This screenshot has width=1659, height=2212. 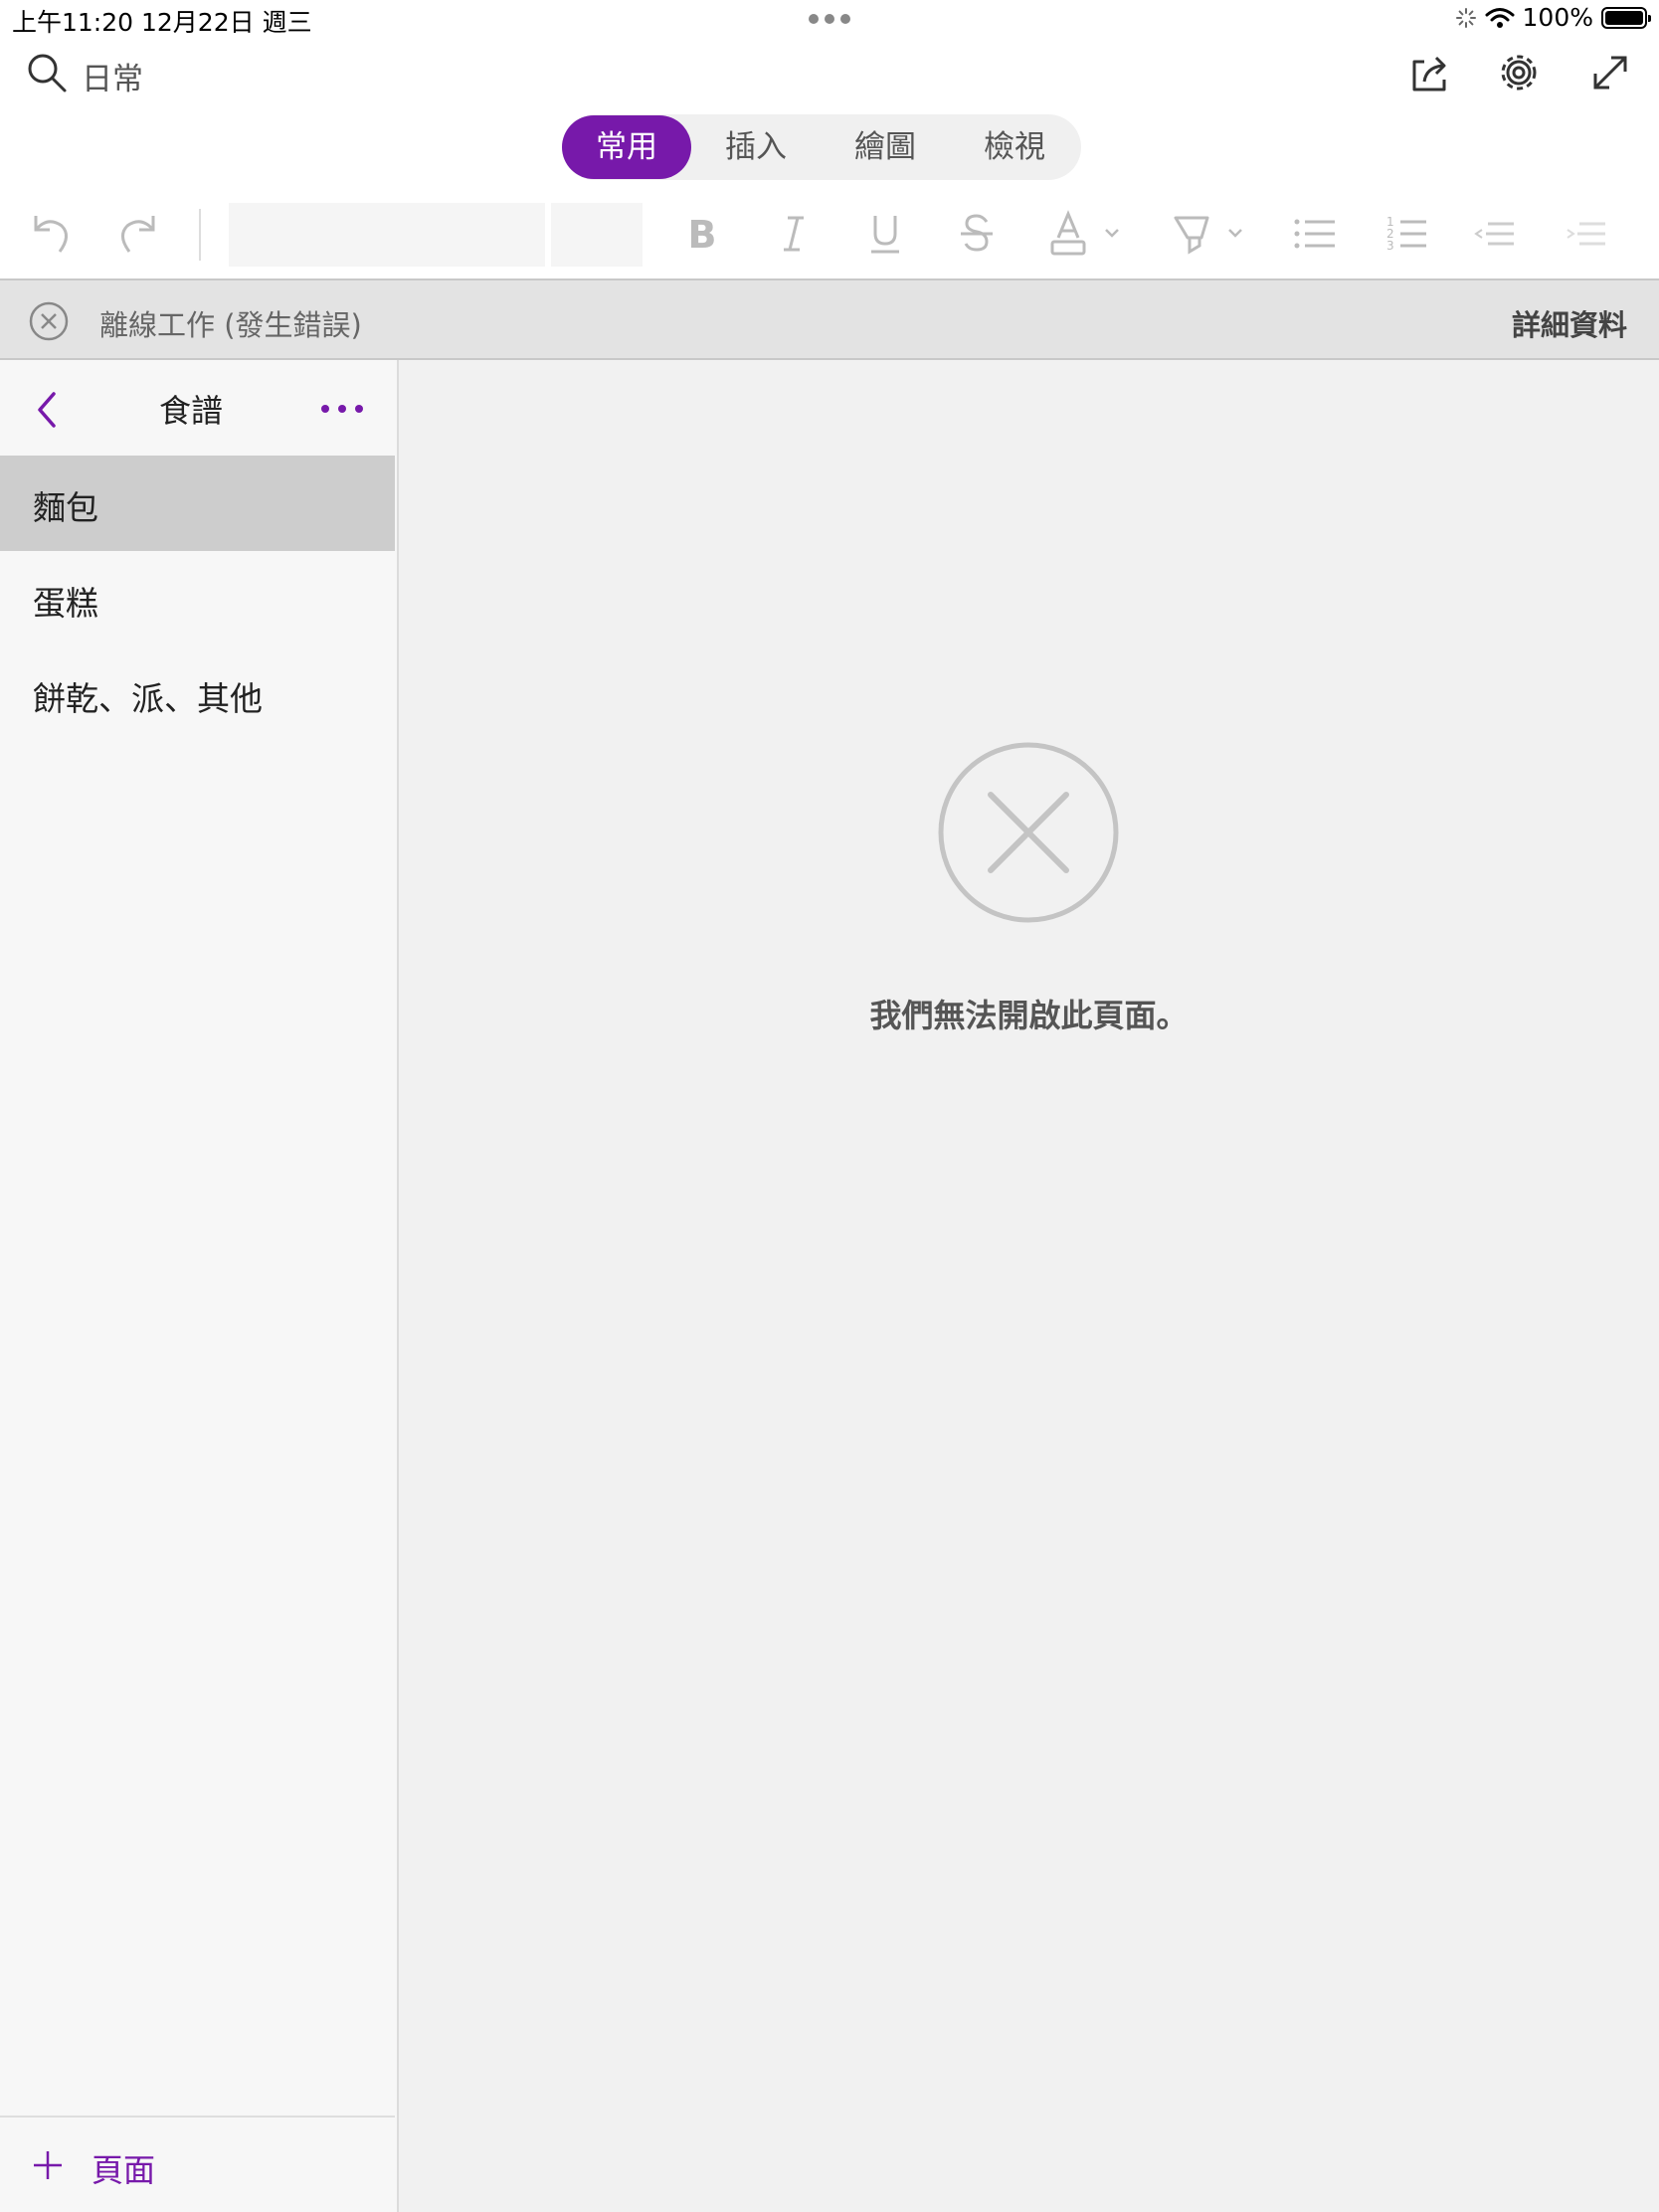 I want to click on tab-view: 檢視, so click(x=1014, y=147).